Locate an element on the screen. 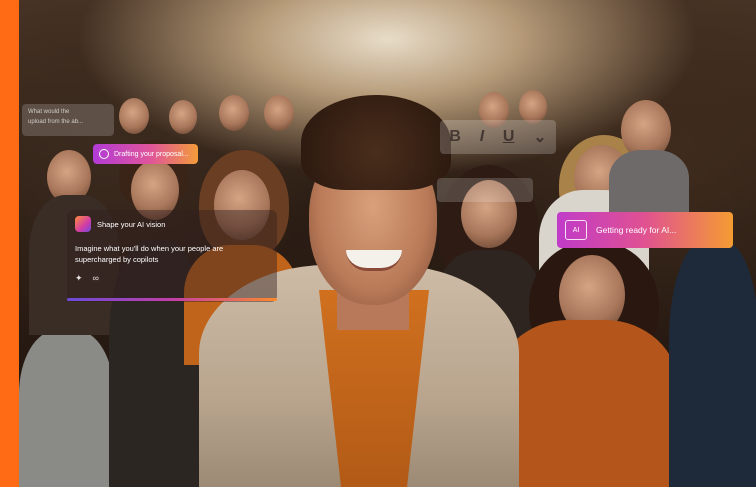  attach-icon: ∞ is located at coordinates (95, 277).